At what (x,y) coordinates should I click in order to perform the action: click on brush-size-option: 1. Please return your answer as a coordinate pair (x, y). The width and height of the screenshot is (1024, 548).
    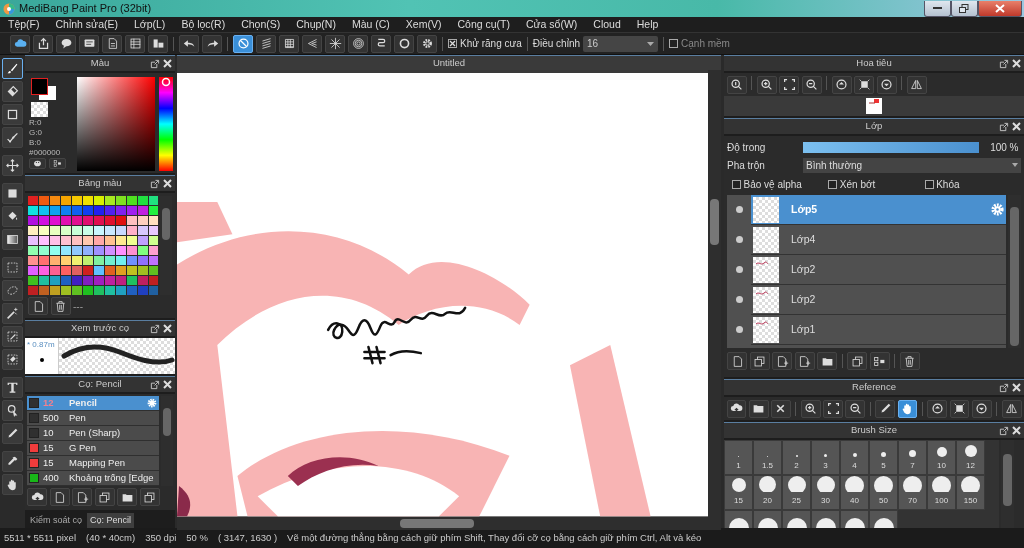
    Looking at the image, I should click on (738, 457).